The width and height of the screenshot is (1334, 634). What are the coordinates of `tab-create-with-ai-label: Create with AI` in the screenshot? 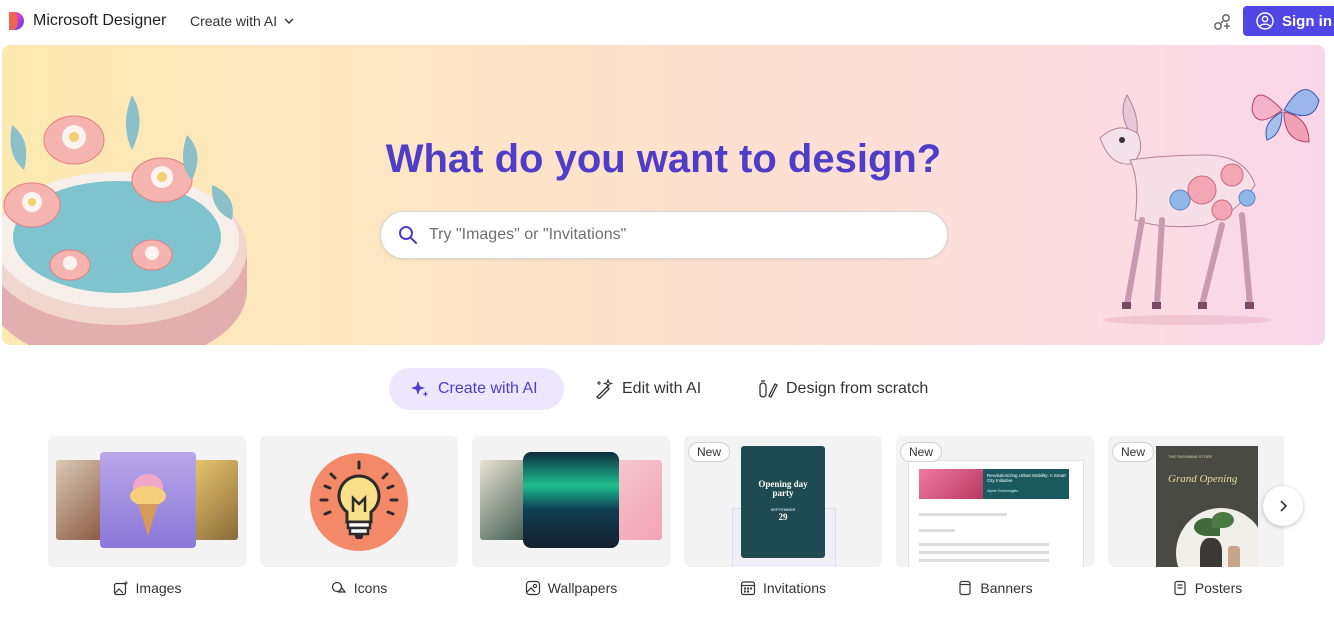 It's located at (488, 388).